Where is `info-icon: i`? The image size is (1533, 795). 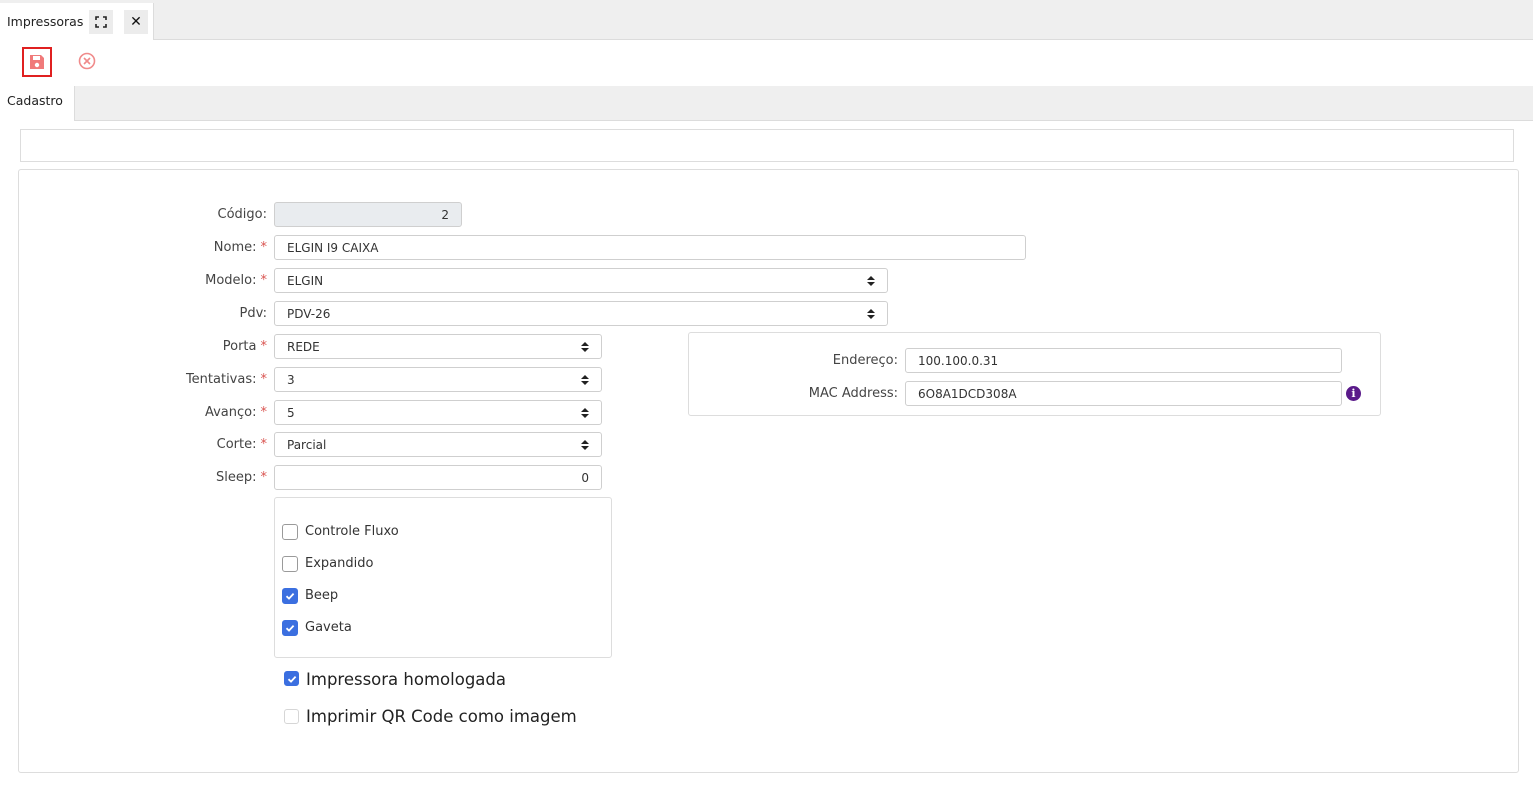
info-icon: i is located at coordinates (1353, 393).